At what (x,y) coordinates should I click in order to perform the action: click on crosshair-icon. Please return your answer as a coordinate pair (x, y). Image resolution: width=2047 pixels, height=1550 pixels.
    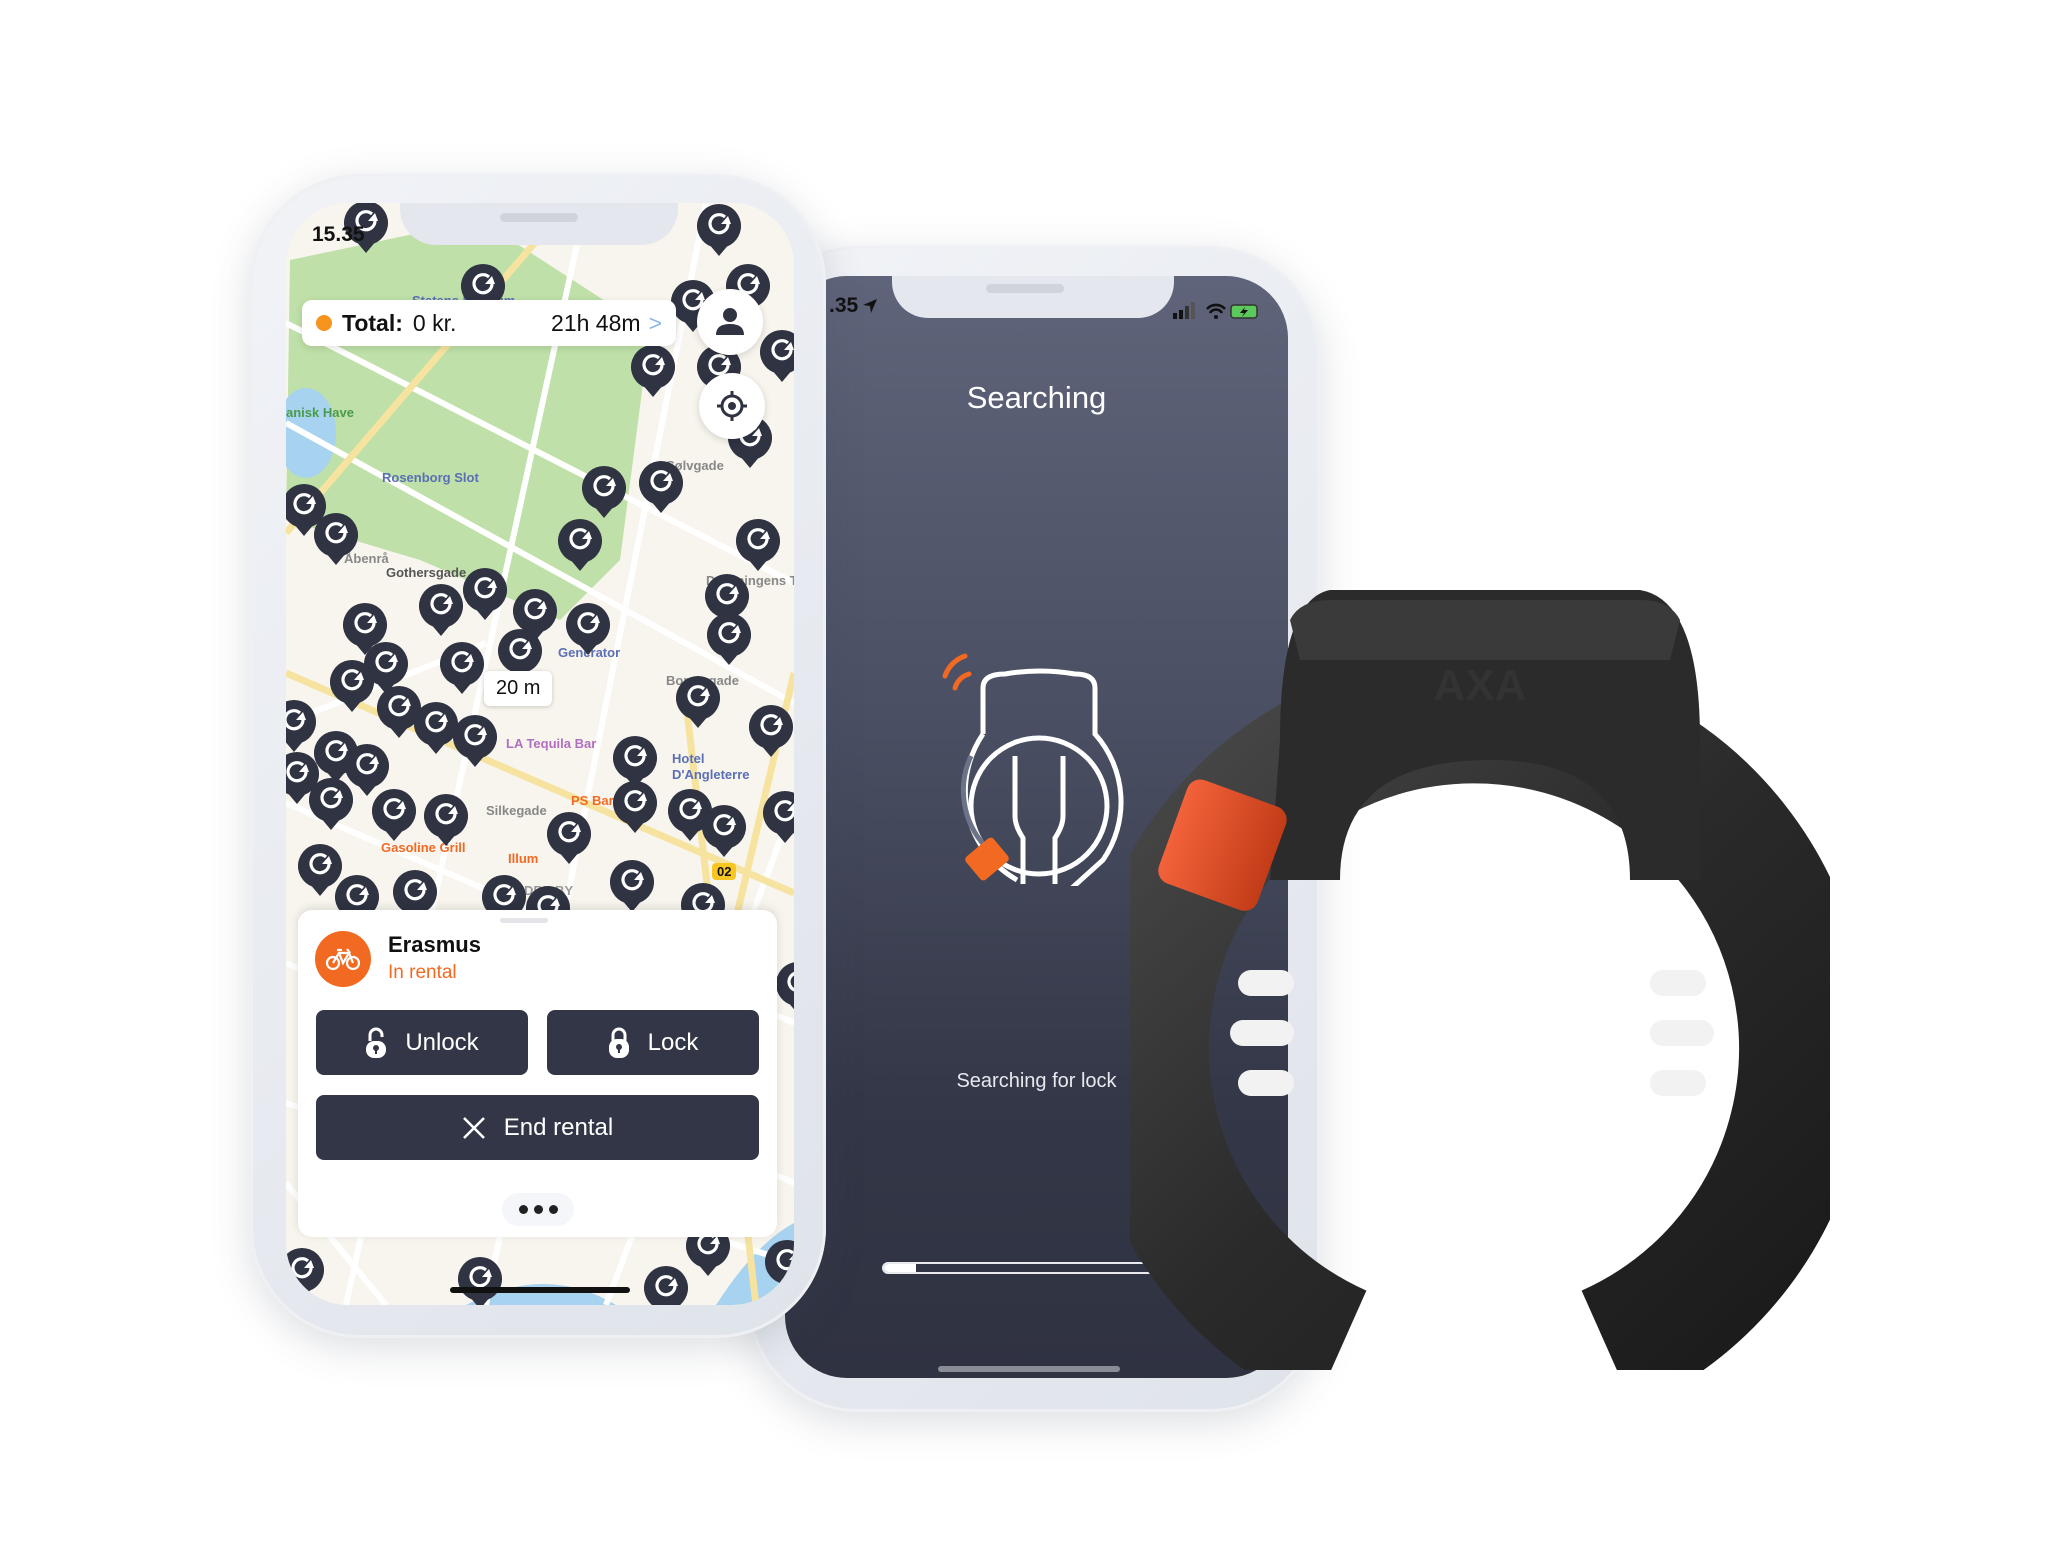
    Looking at the image, I should click on (732, 406).